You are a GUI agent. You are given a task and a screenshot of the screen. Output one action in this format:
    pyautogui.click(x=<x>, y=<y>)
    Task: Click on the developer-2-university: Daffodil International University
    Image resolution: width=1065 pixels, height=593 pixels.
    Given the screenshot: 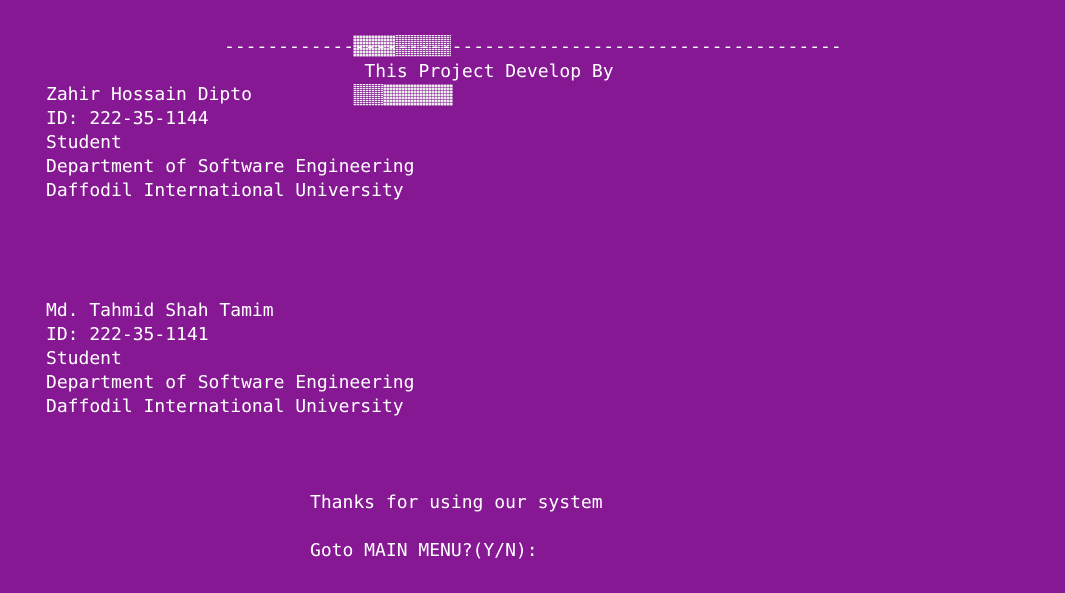 What is the action you would take?
    pyautogui.click(x=225, y=406)
    